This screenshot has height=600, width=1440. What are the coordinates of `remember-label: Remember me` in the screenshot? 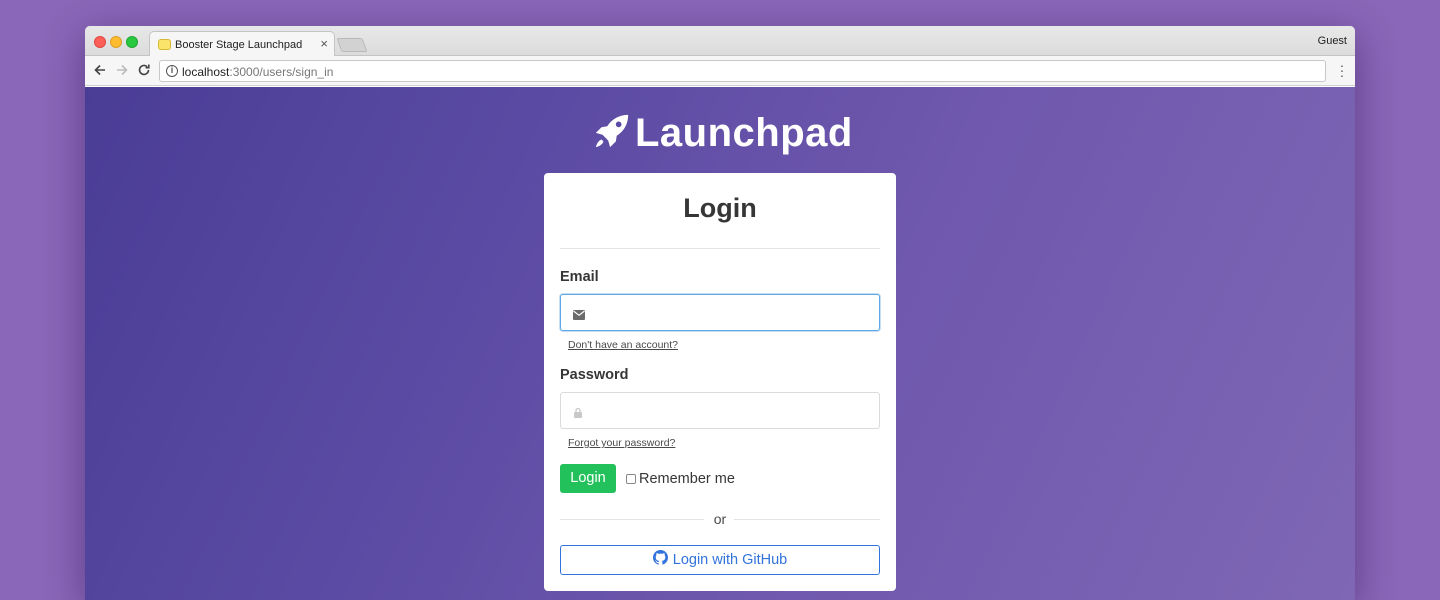 It's located at (687, 479).